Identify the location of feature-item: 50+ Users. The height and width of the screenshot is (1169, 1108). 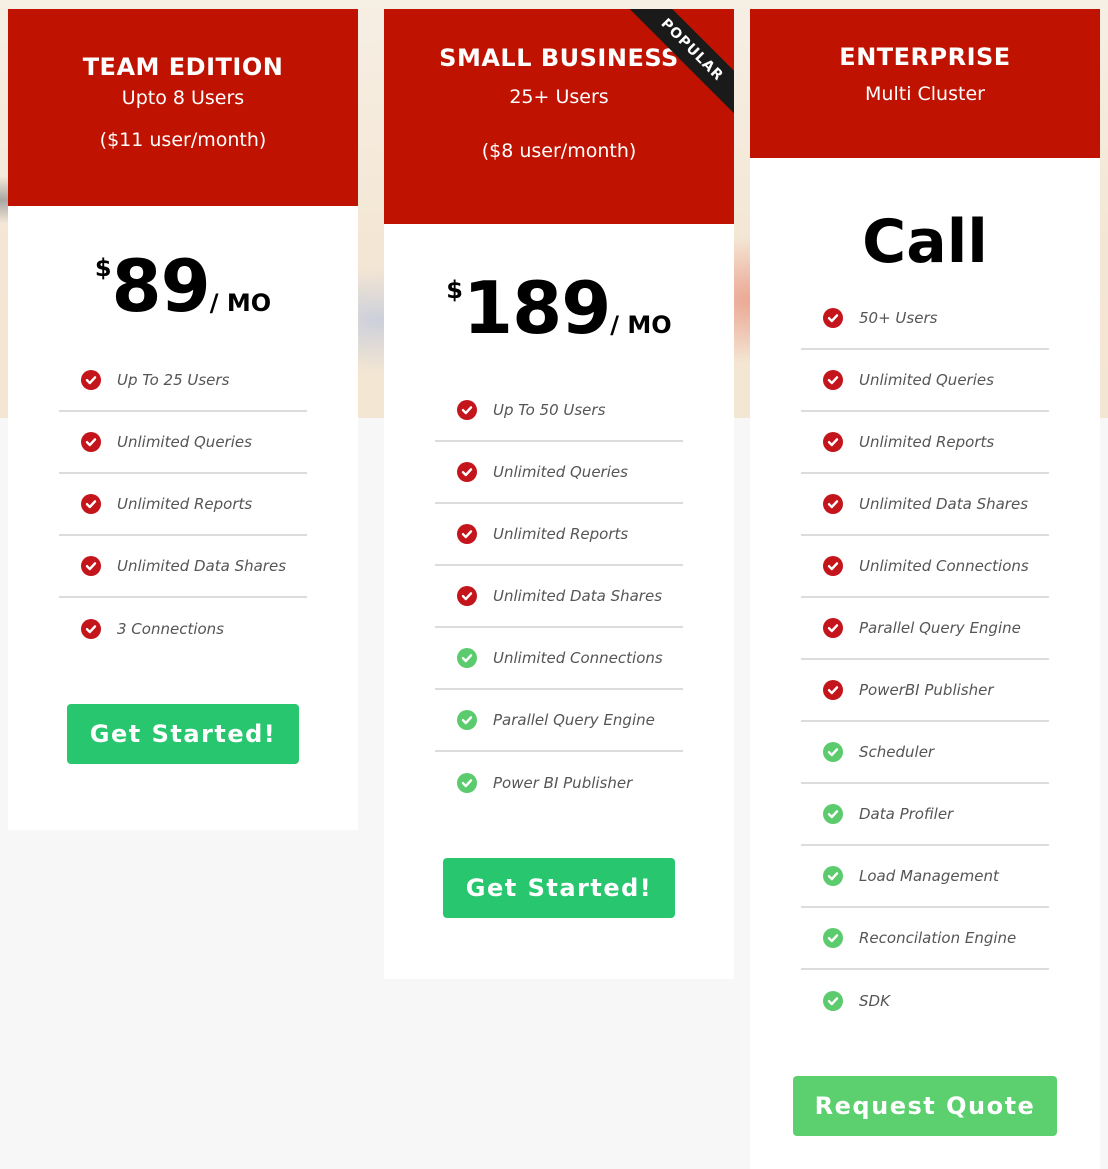
(925, 319).